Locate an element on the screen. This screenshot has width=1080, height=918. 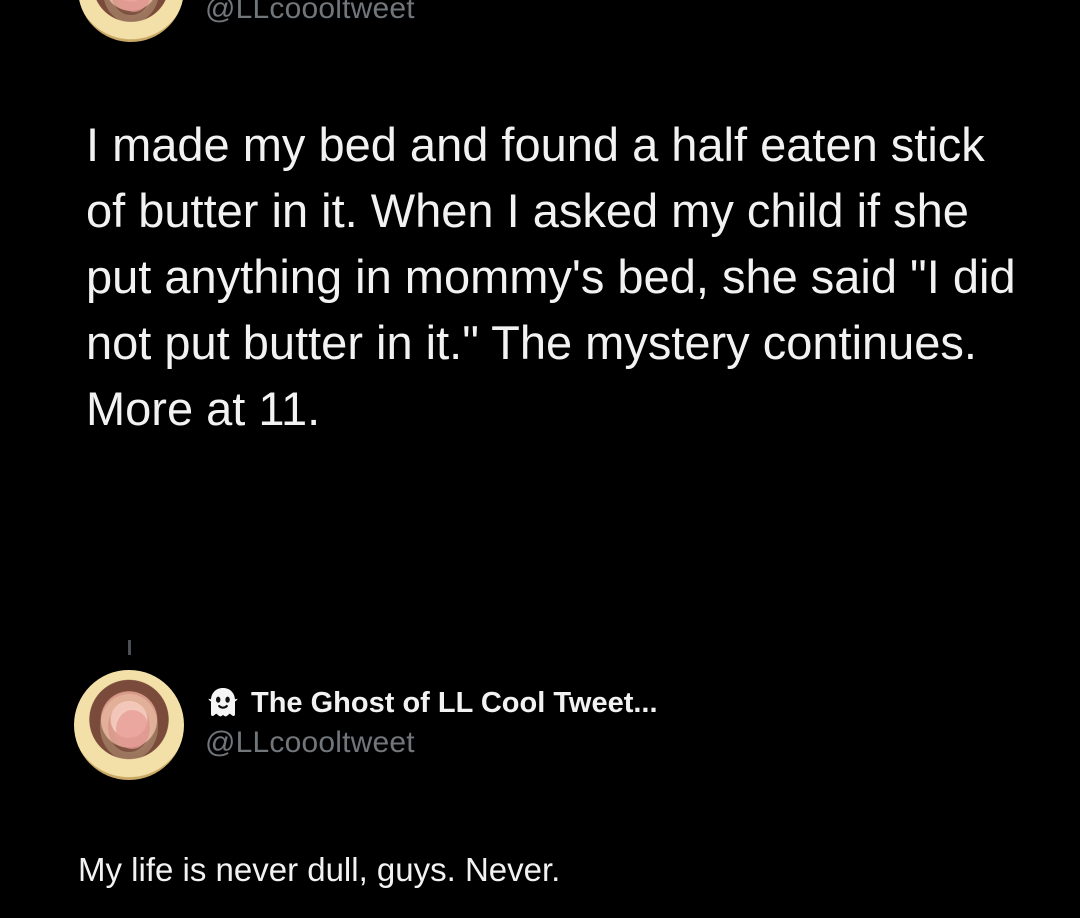
reply-avatar is located at coordinates (129, 725).